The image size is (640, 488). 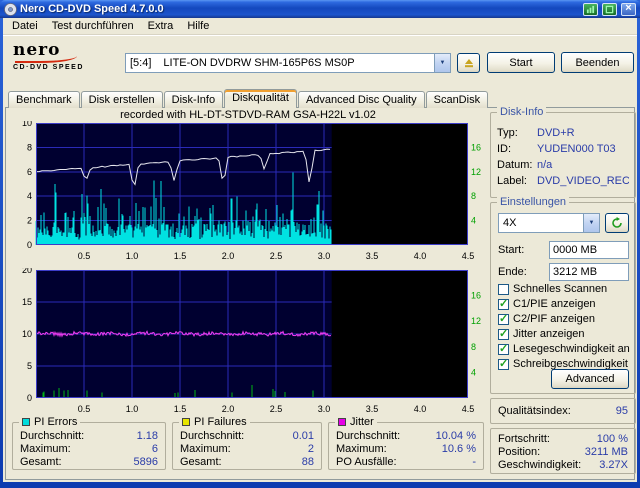 I want to click on tab-benchmark: Benchmark, so click(x=44, y=99).